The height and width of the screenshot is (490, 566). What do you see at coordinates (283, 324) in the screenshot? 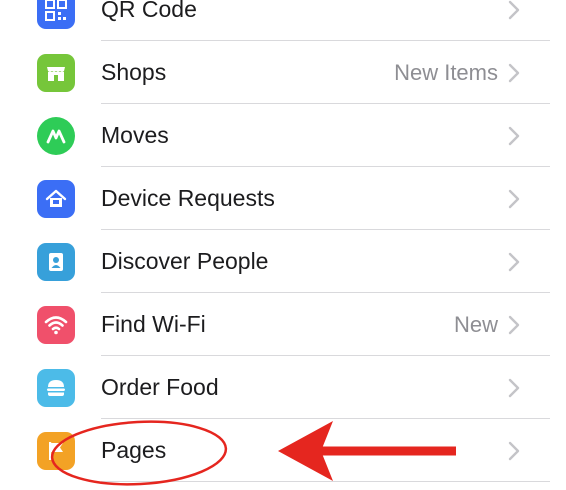
I see `menu-item-find-wifi: Find Wi-Fi New` at bounding box center [283, 324].